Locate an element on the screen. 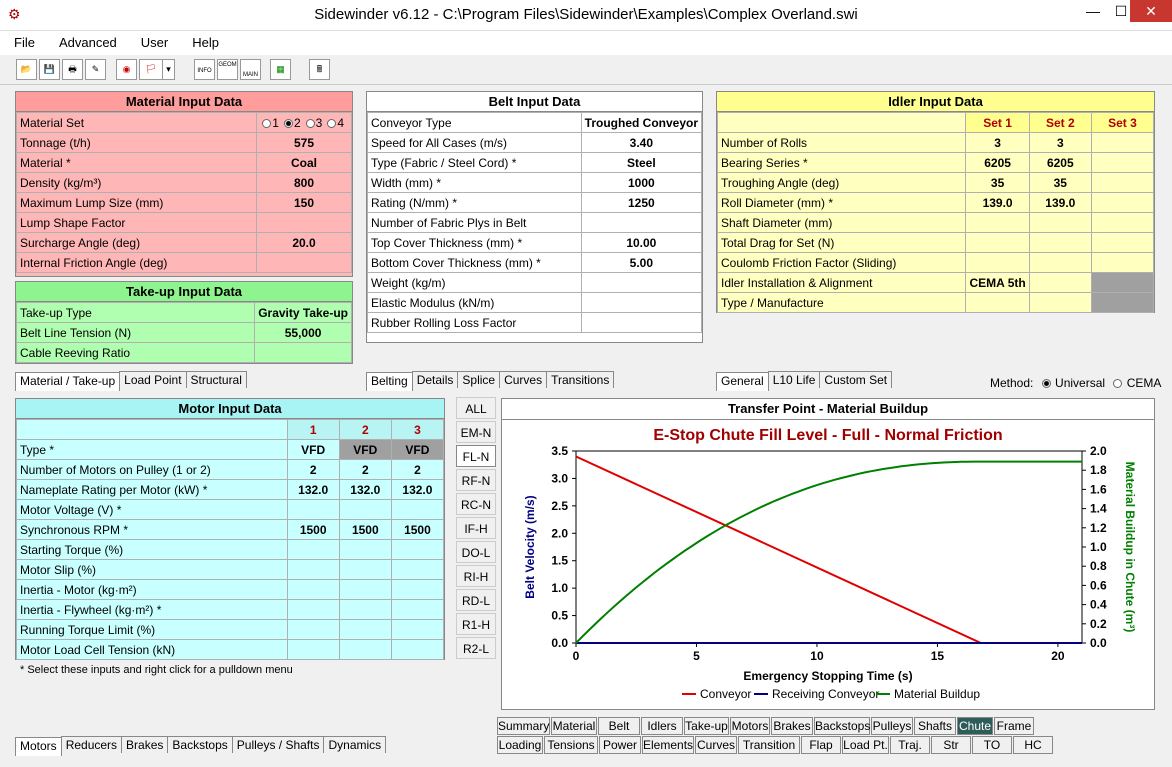 The height and width of the screenshot is (767, 1172). menu-file: File is located at coordinates (22, 40).